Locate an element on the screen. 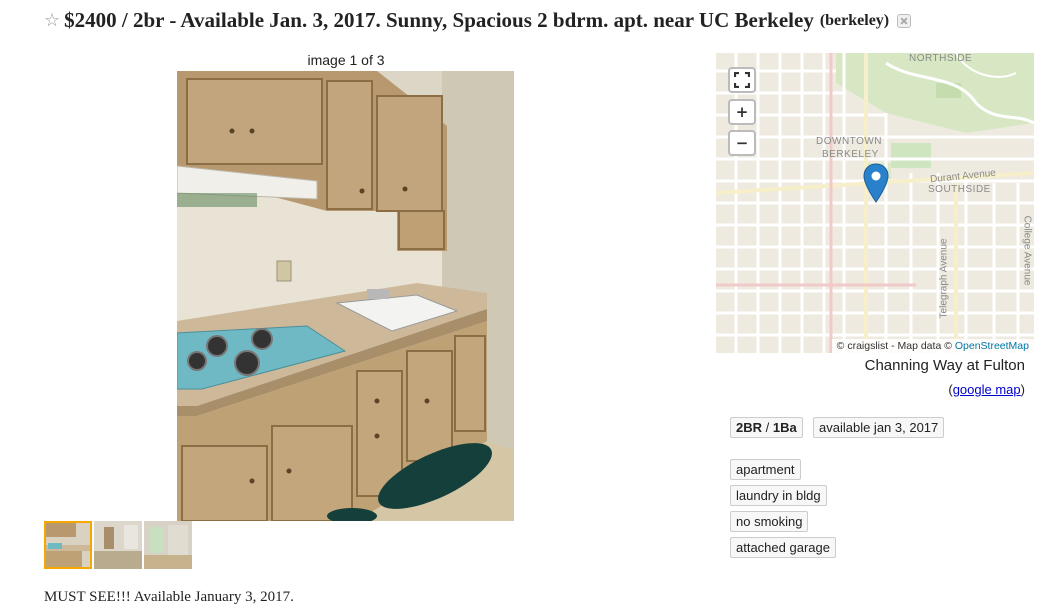 The width and height of the screenshot is (1048, 612). parking-tag: attached garage is located at coordinates (783, 547).